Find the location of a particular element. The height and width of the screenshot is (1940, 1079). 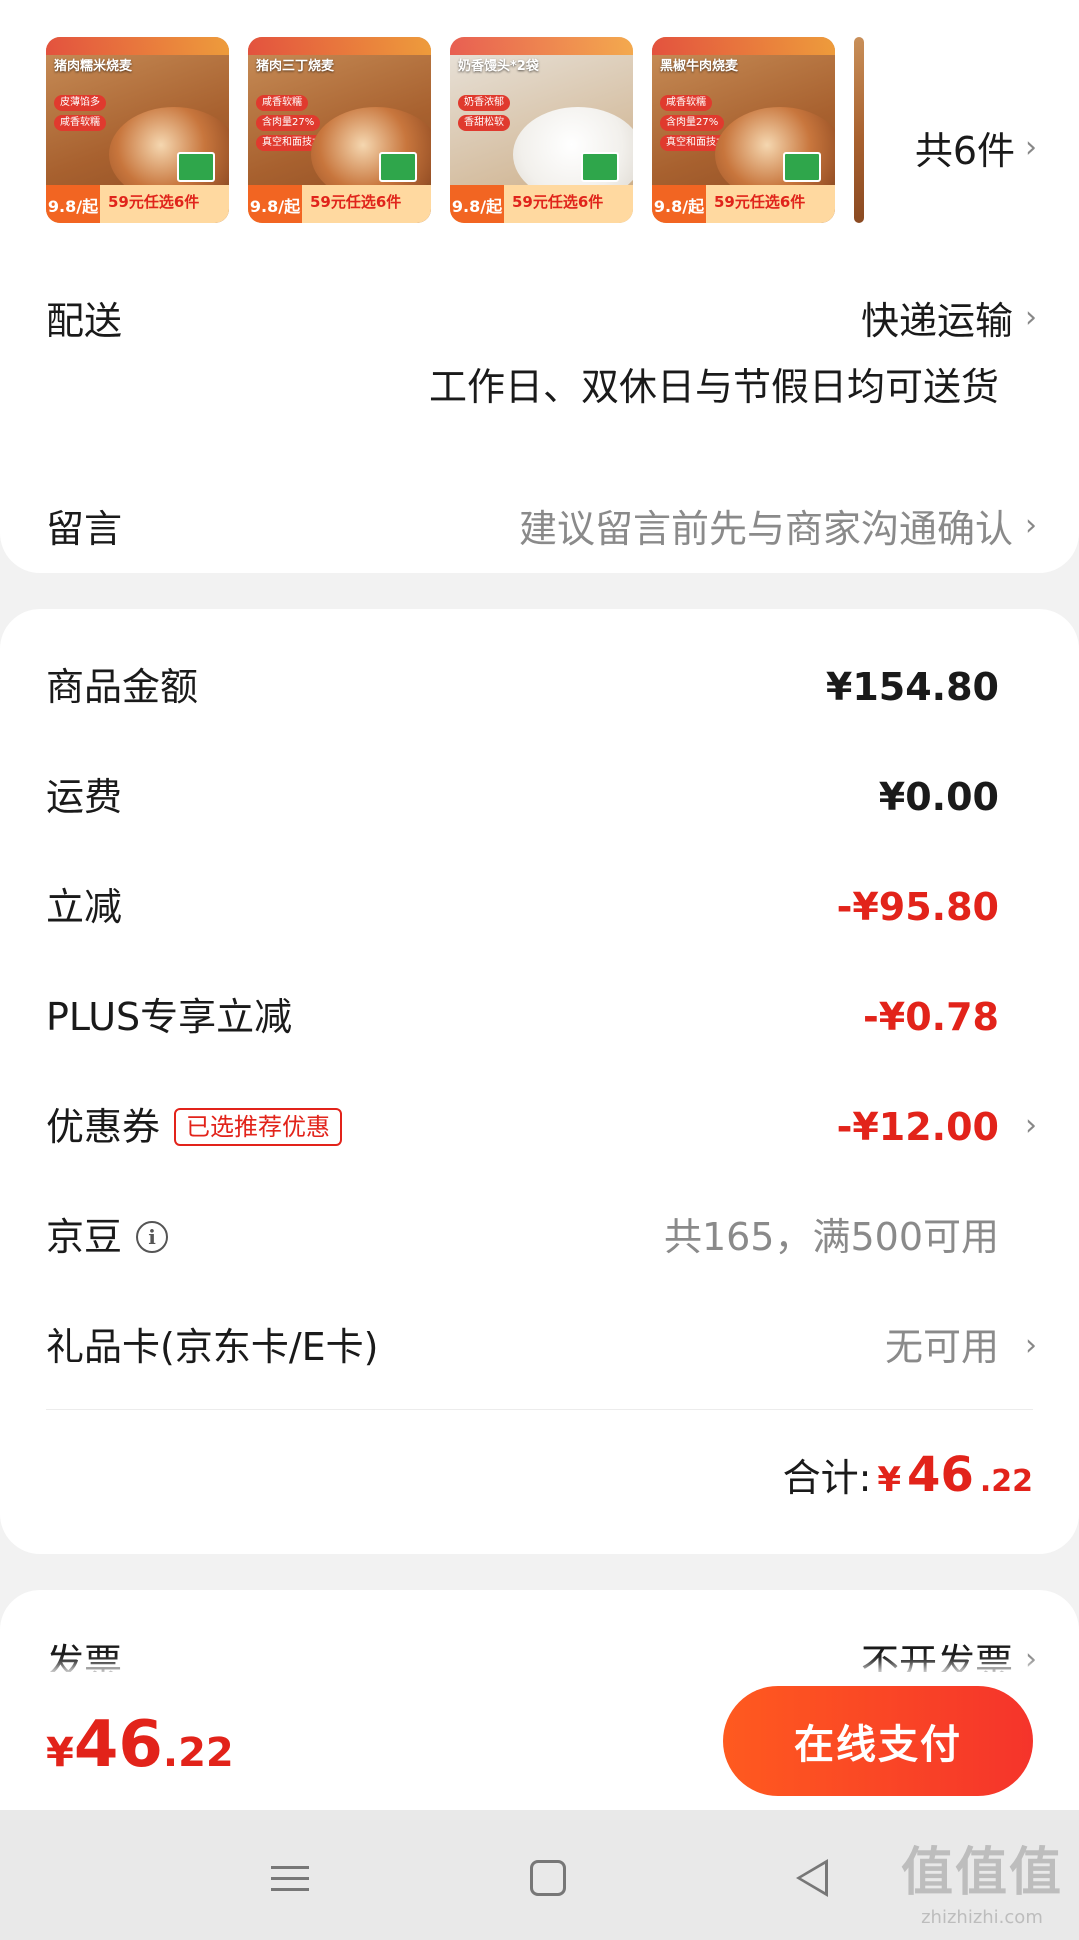

order-total: 合计: ¥ 46 .22 is located at coordinates (908, 1475).